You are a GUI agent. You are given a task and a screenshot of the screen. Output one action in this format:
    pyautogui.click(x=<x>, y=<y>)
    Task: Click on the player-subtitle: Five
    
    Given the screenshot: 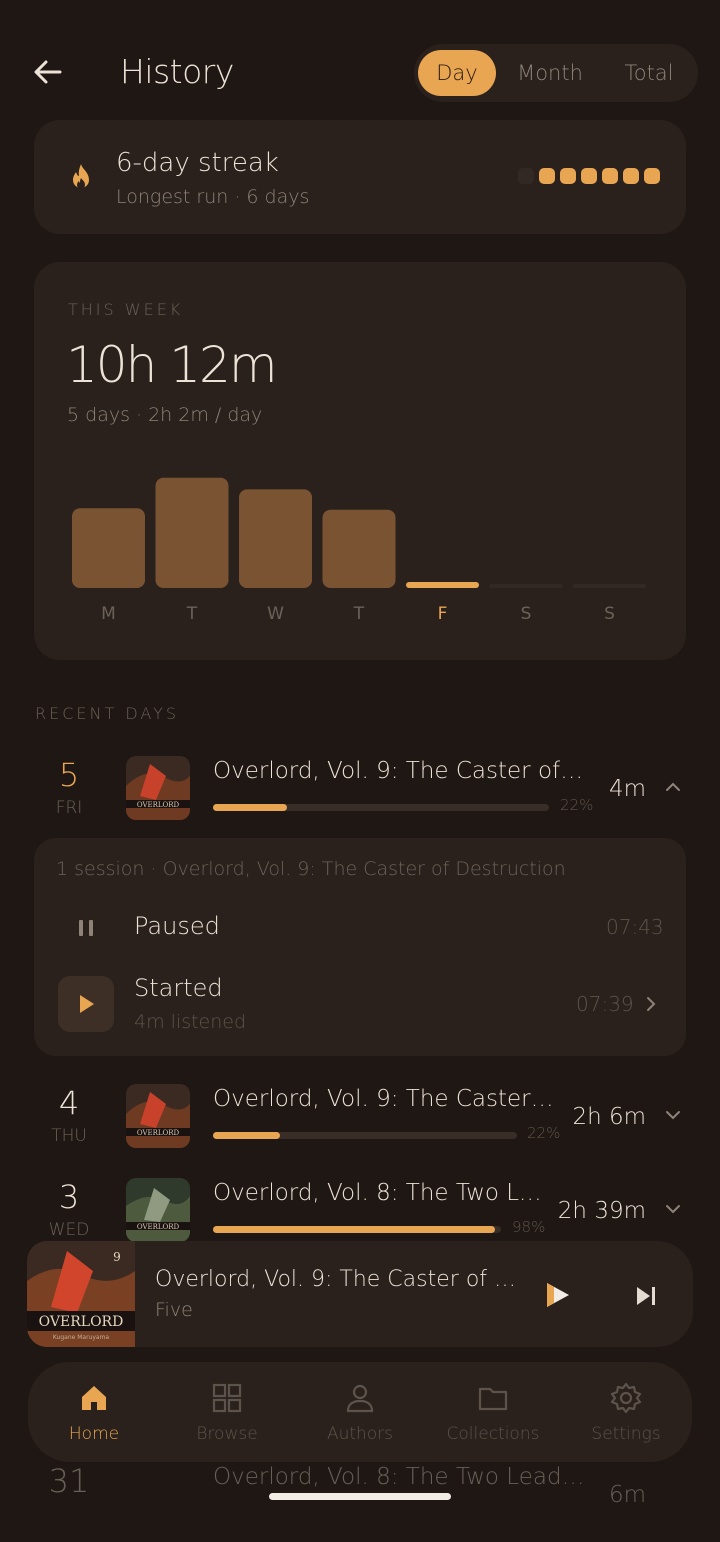 What is the action you would take?
    pyautogui.click(x=174, y=1310)
    